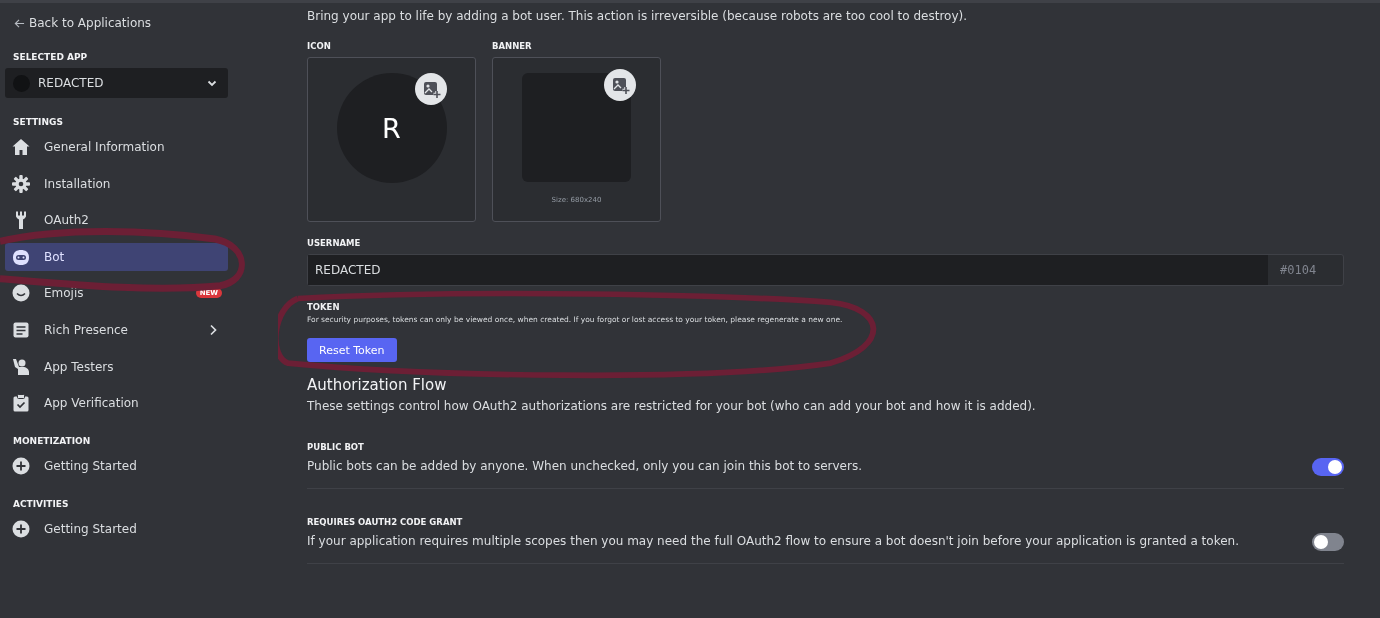 This screenshot has width=1380, height=618. I want to click on smiley-icon, so click(21, 293).